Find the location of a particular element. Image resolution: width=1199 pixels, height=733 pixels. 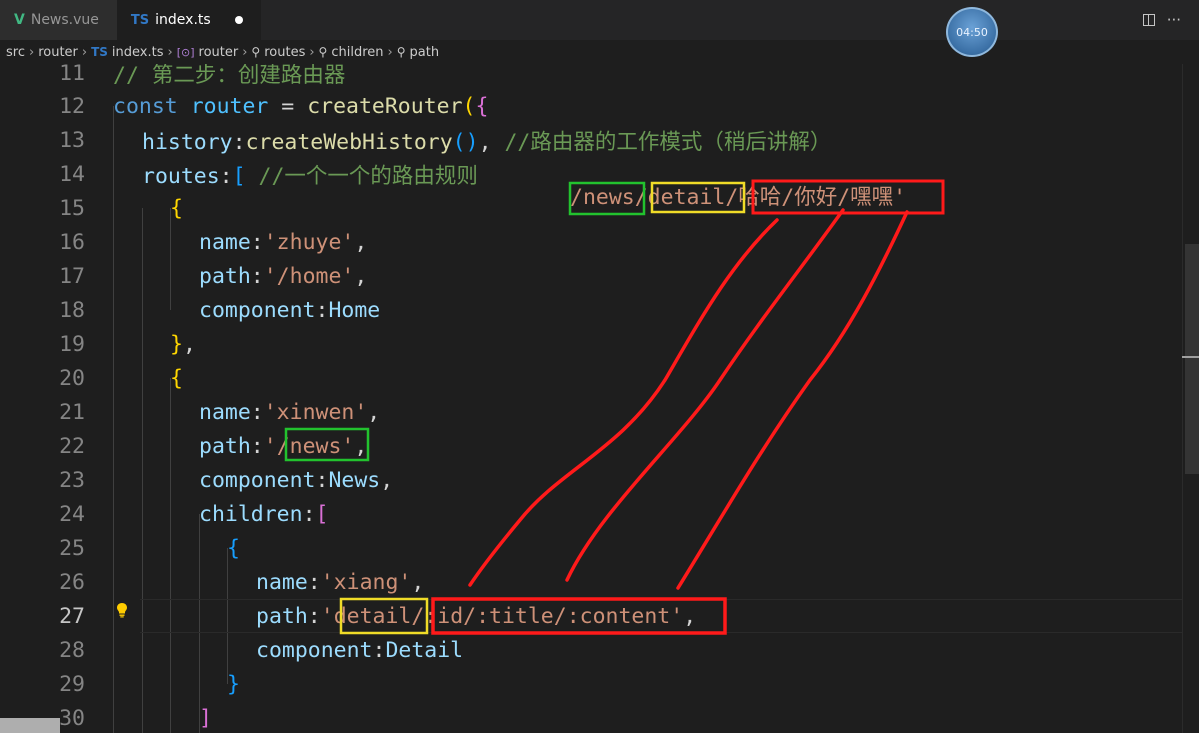

vue-file-icon: V is located at coordinates (19, 20).